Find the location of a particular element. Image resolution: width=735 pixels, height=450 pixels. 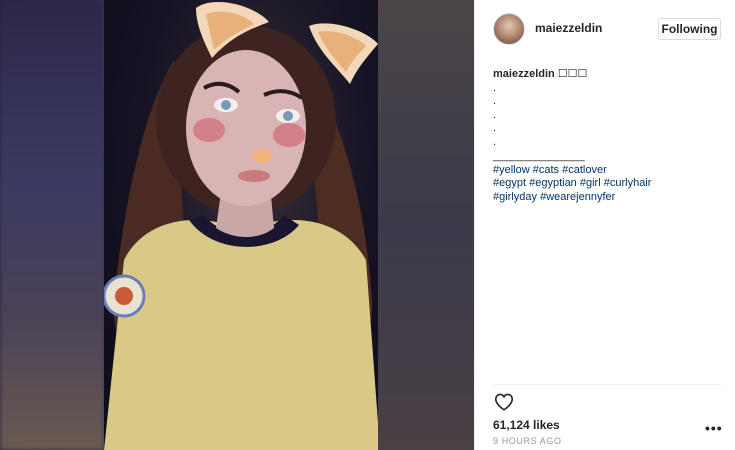

caption-username-link: maiezzeldin is located at coordinates (524, 74).